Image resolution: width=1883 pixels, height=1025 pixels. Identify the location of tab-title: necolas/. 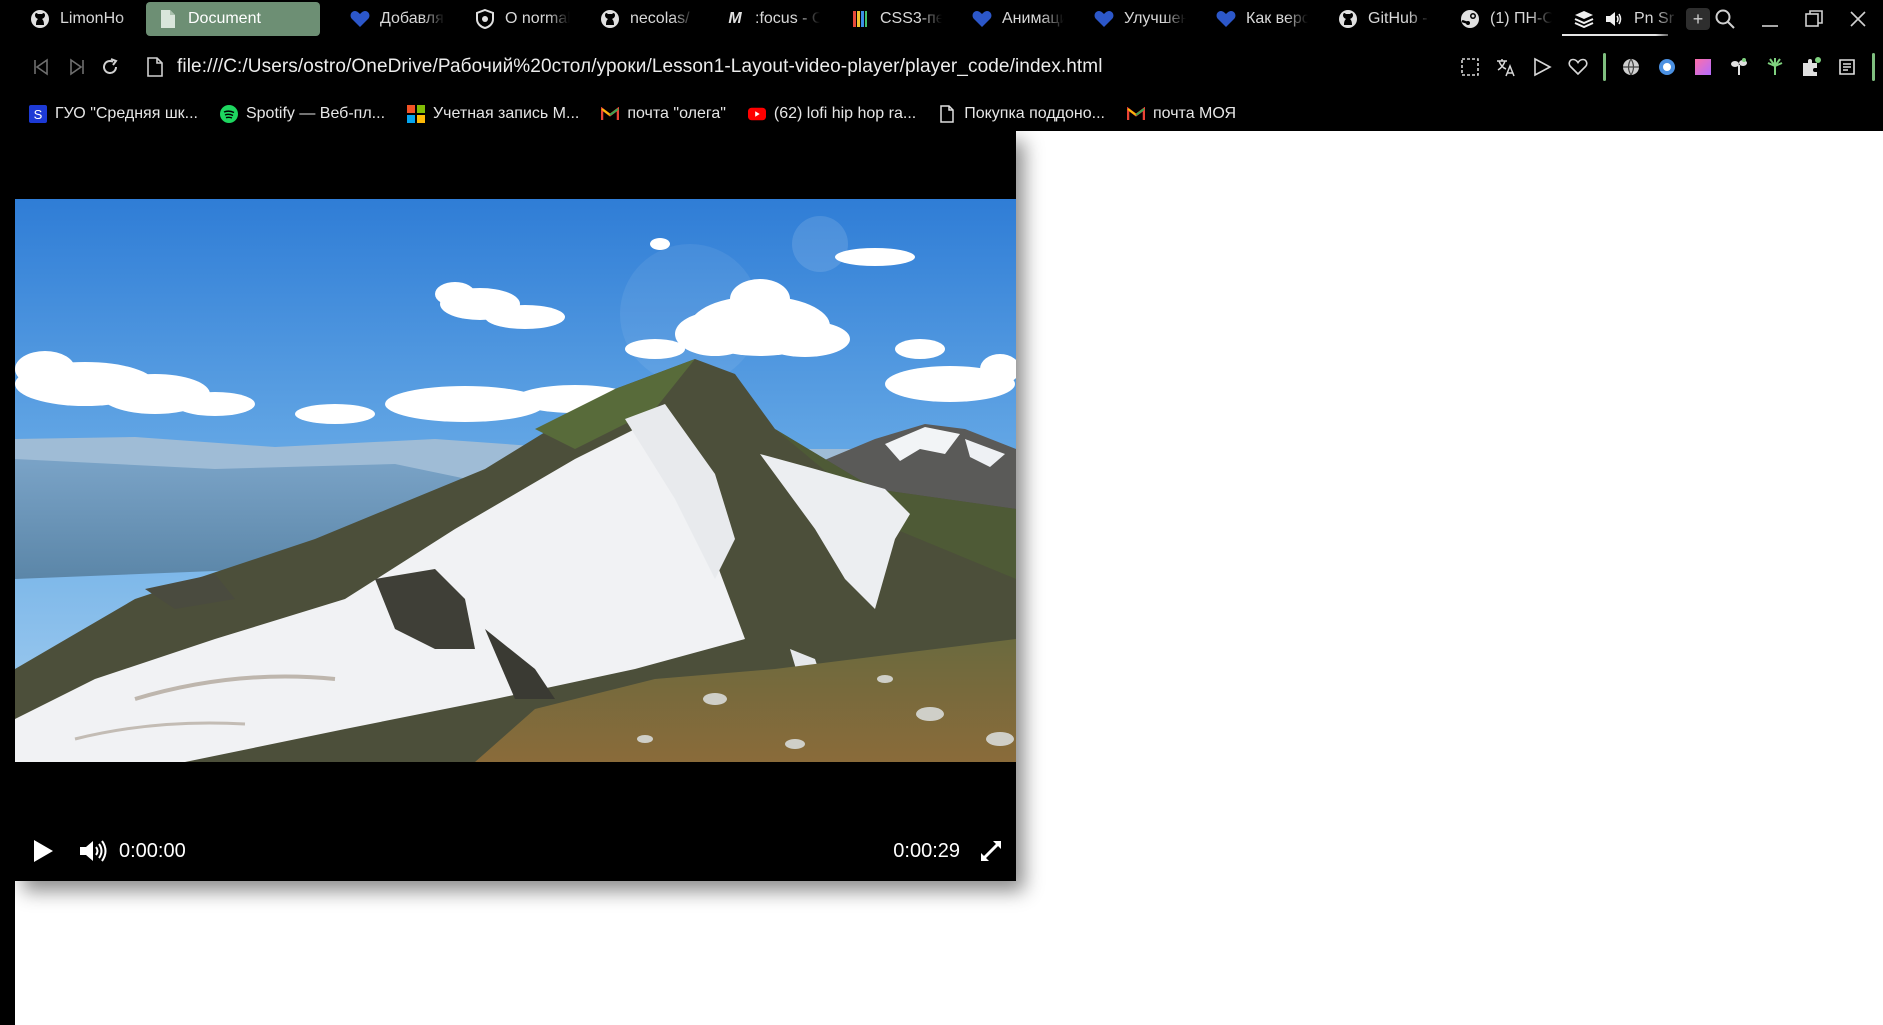
(660, 18).